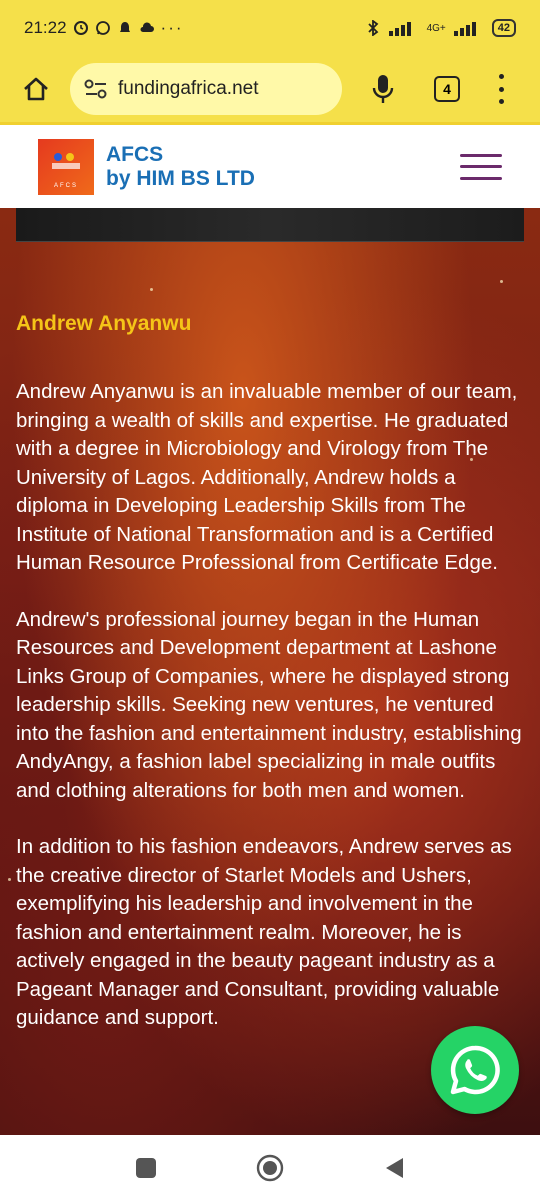 The width and height of the screenshot is (540, 1200). I want to click on cloud-icon, so click(147, 27).